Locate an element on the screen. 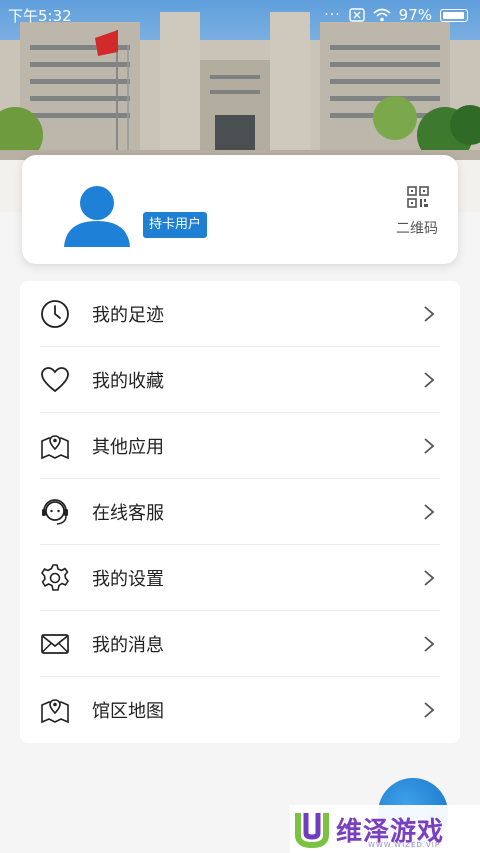 This screenshot has width=480, height=853. menu-item-messages: 我的消息 is located at coordinates (240, 644).